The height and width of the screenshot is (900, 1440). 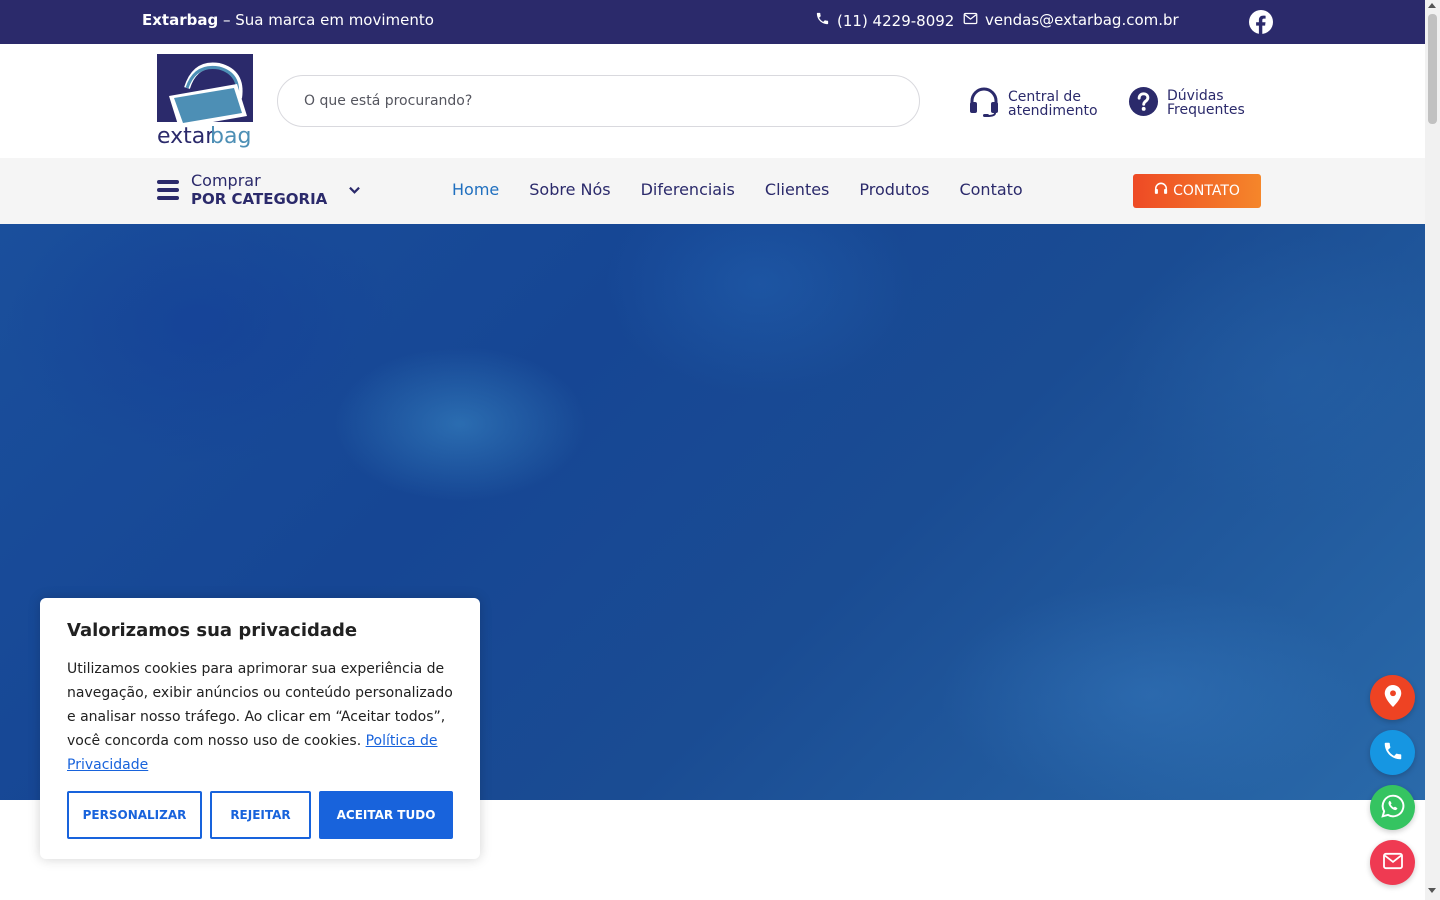 What do you see at coordinates (1044, 96) in the screenshot?
I see `support-label-line1: Central de` at bounding box center [1044, 96].